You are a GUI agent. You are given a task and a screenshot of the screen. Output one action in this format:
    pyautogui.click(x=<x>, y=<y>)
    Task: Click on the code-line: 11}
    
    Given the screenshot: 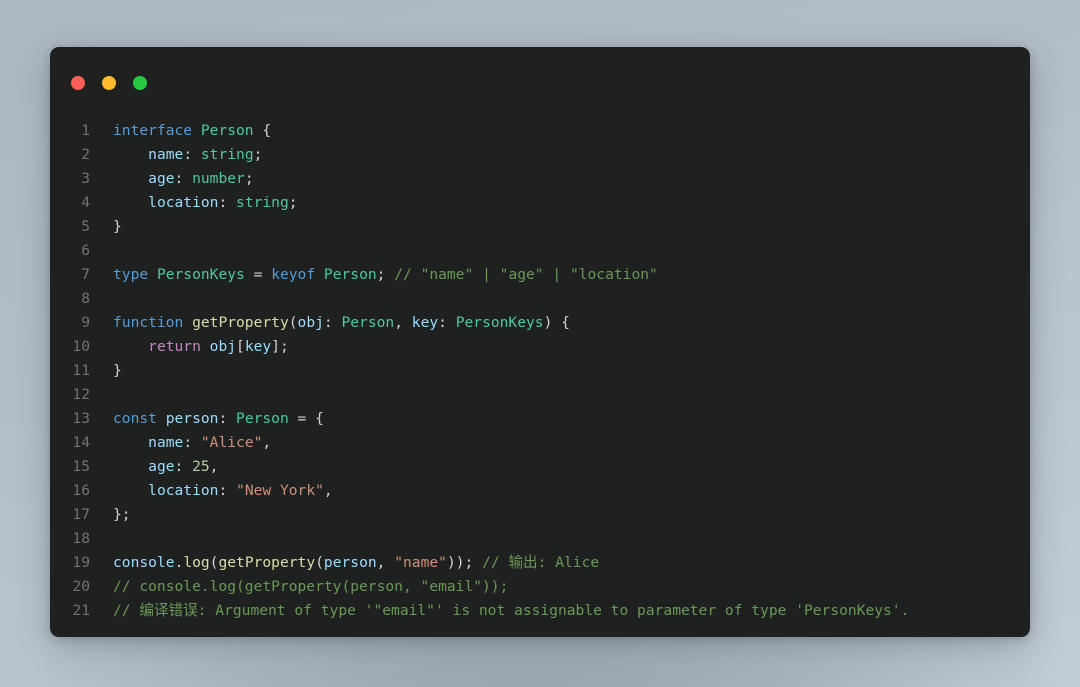 What is the action you would take?
    pyautogui.click(x=540, y=371)
    